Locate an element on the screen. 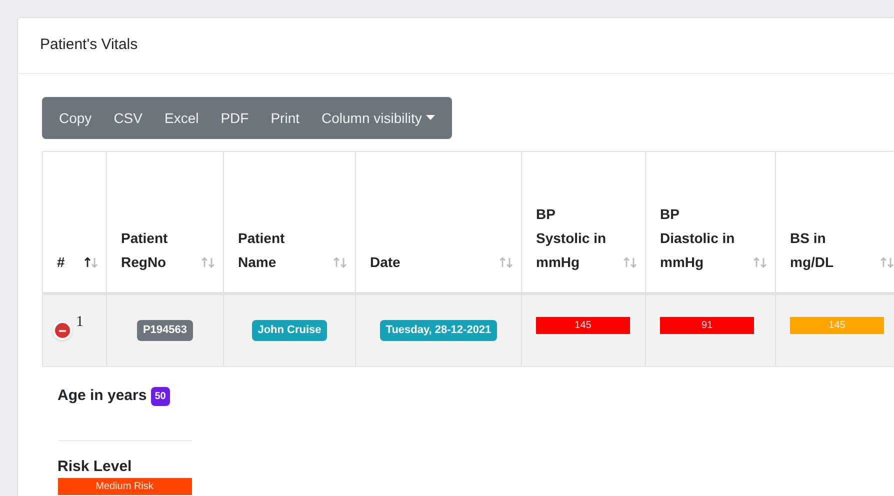 This screenshot has height=496, width=894. export-button: CSV is located at coordinates (128, 118).